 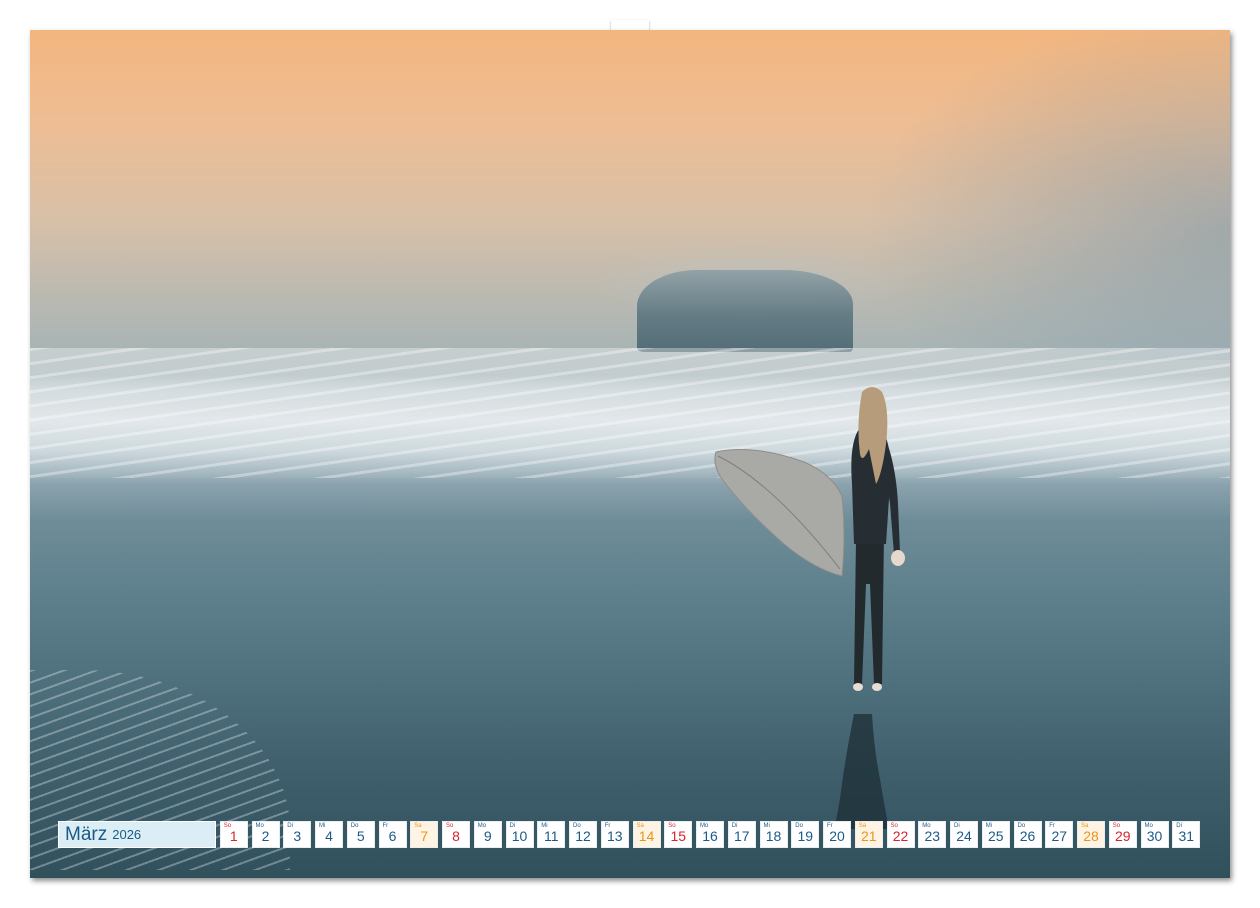 I want to click on day-number: 16, so click(x=710, y=836).